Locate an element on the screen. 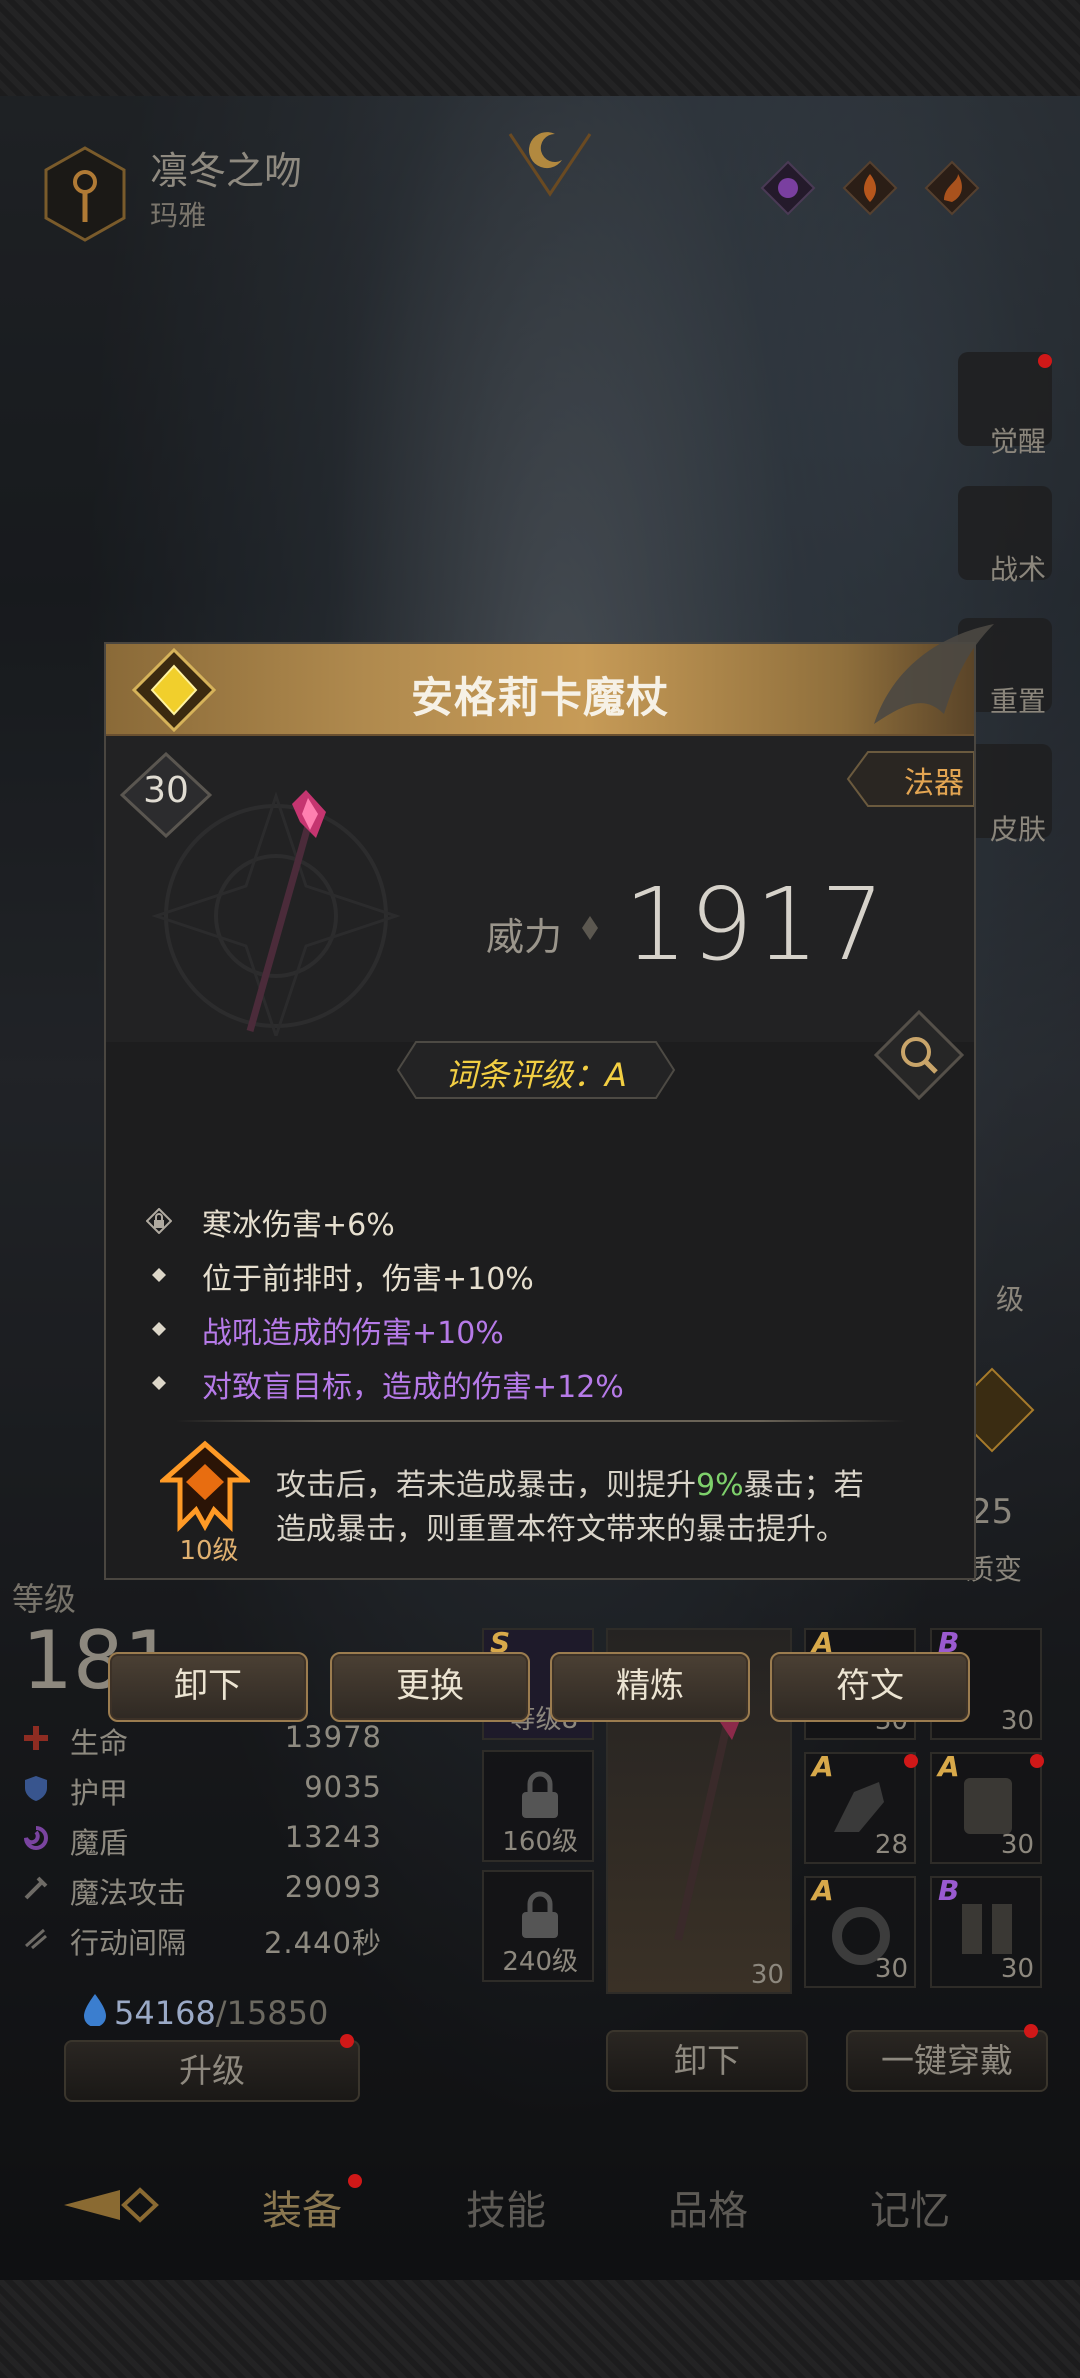 The image size is (1080, 2378). shield-icon is located at coordinates (36, 1788).